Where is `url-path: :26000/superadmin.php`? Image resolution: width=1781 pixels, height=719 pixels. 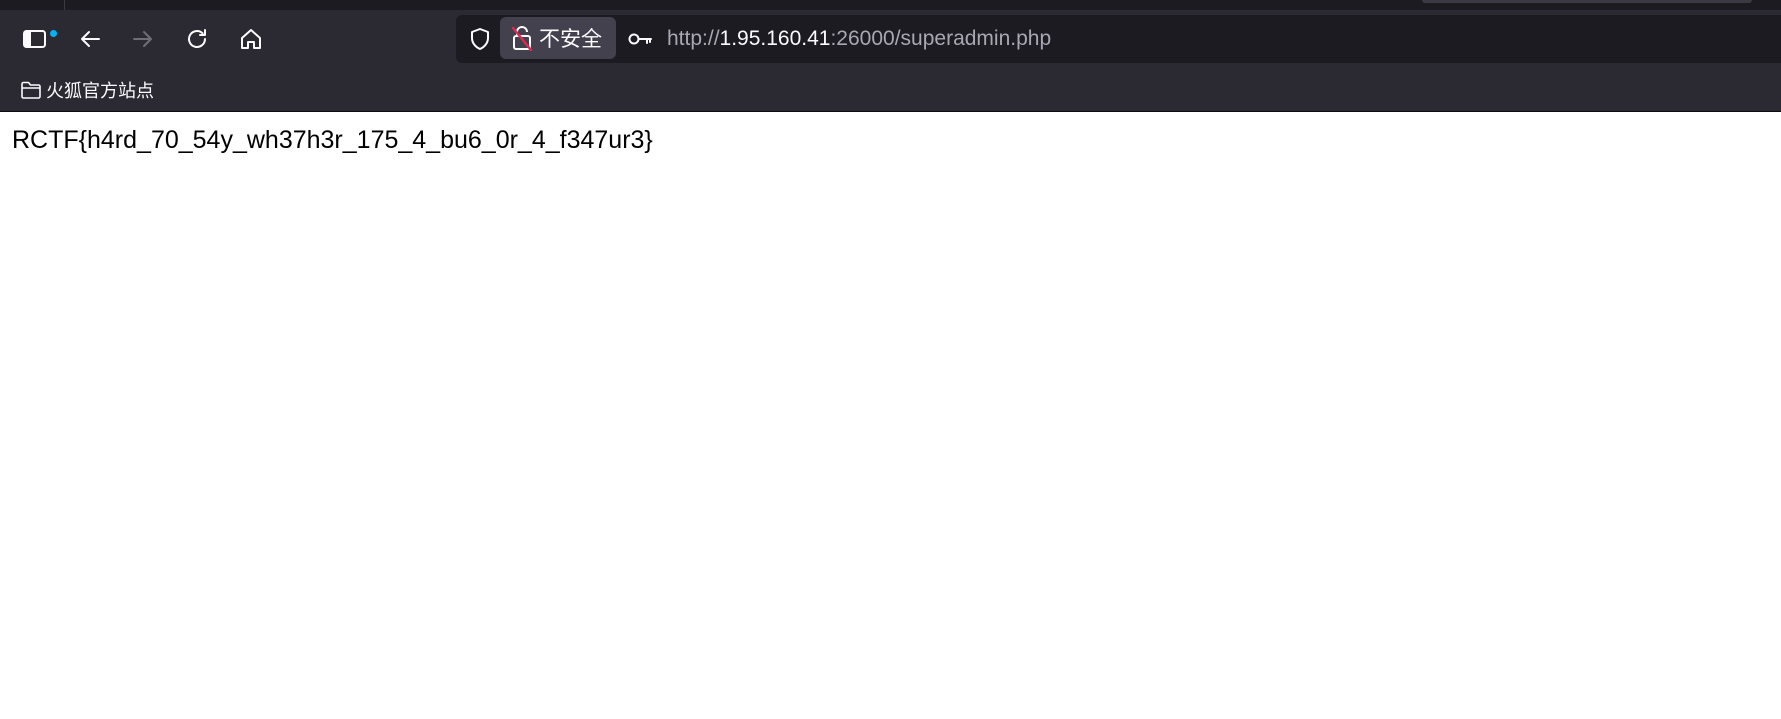 url-path: :26000/superadmin.php is located at coordinates (941, 38).